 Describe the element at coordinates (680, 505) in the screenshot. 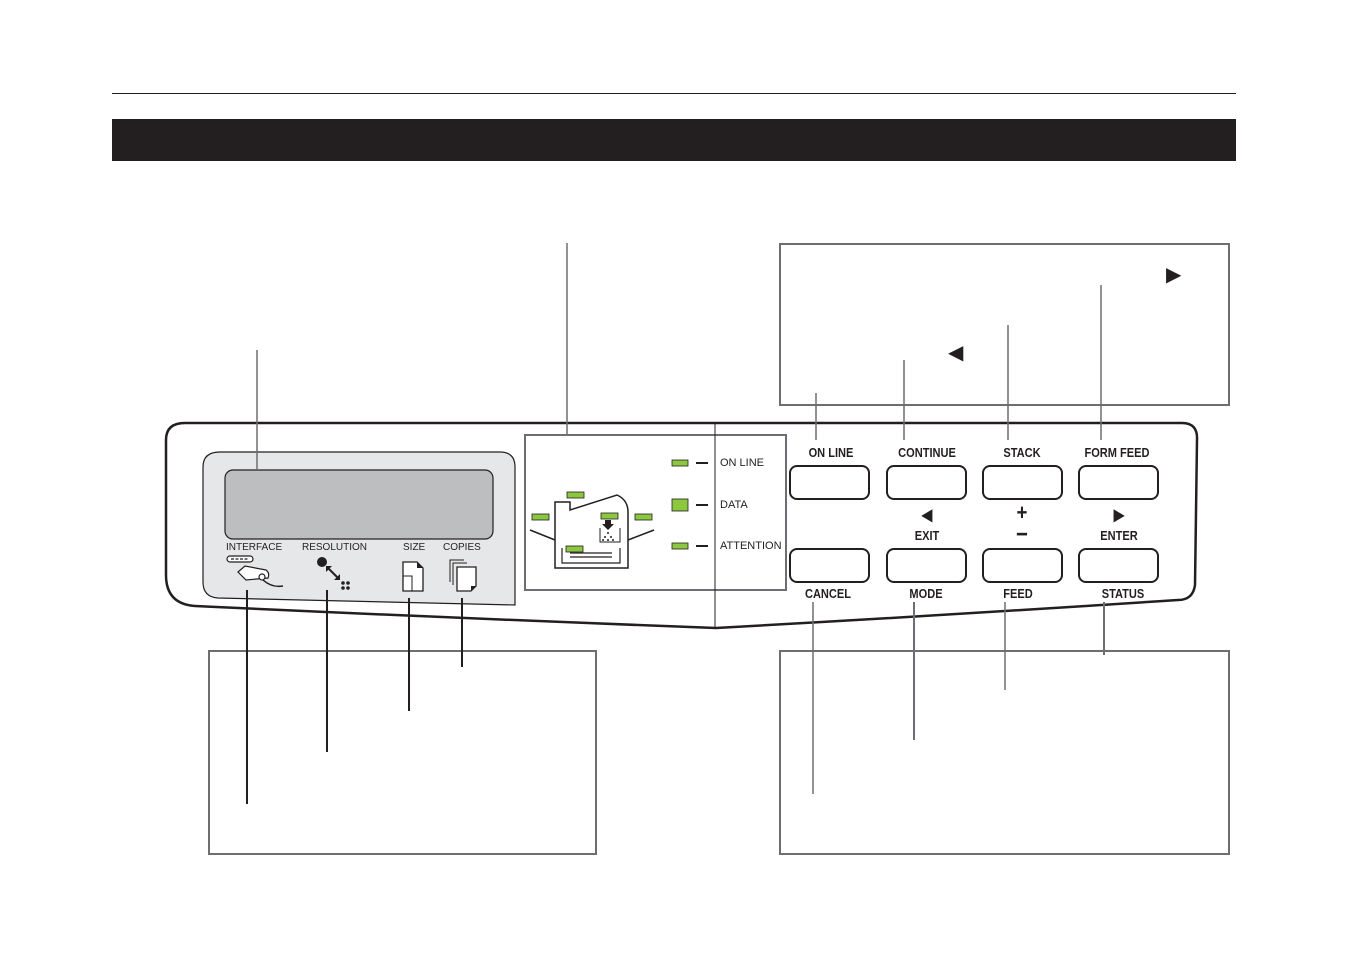

I see `data-led` at that location.